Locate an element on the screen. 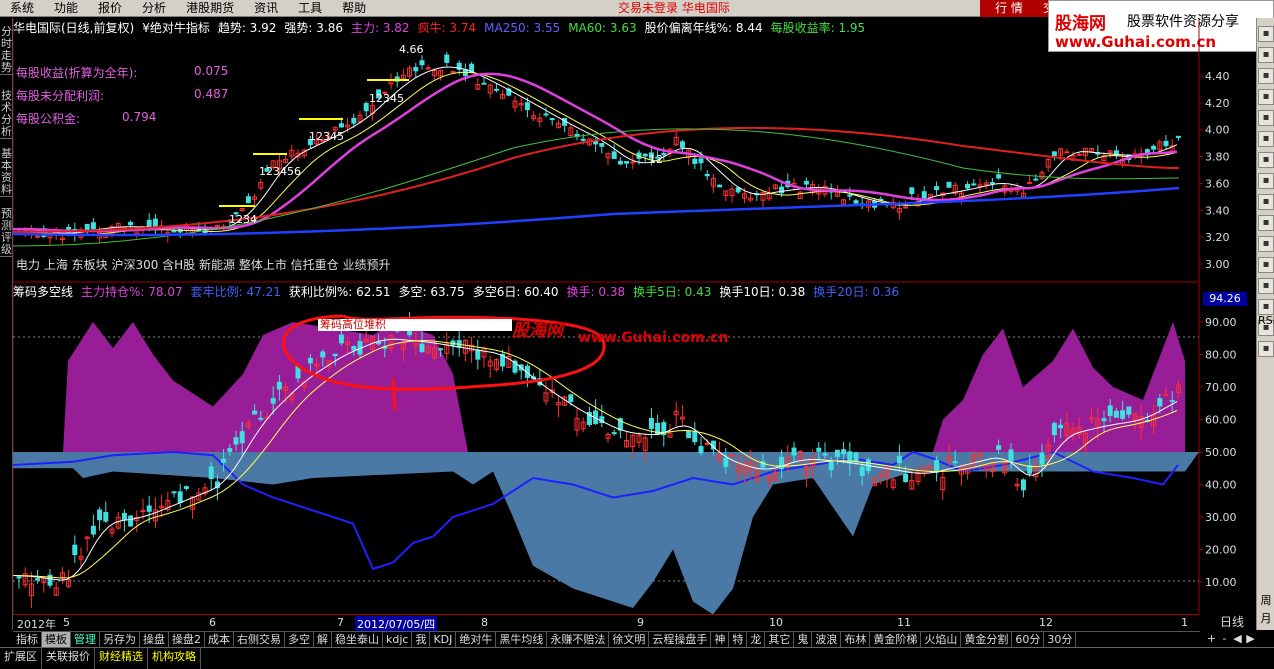  toolbar-icon-8: ▪ is located at coordinates (1266, 202).